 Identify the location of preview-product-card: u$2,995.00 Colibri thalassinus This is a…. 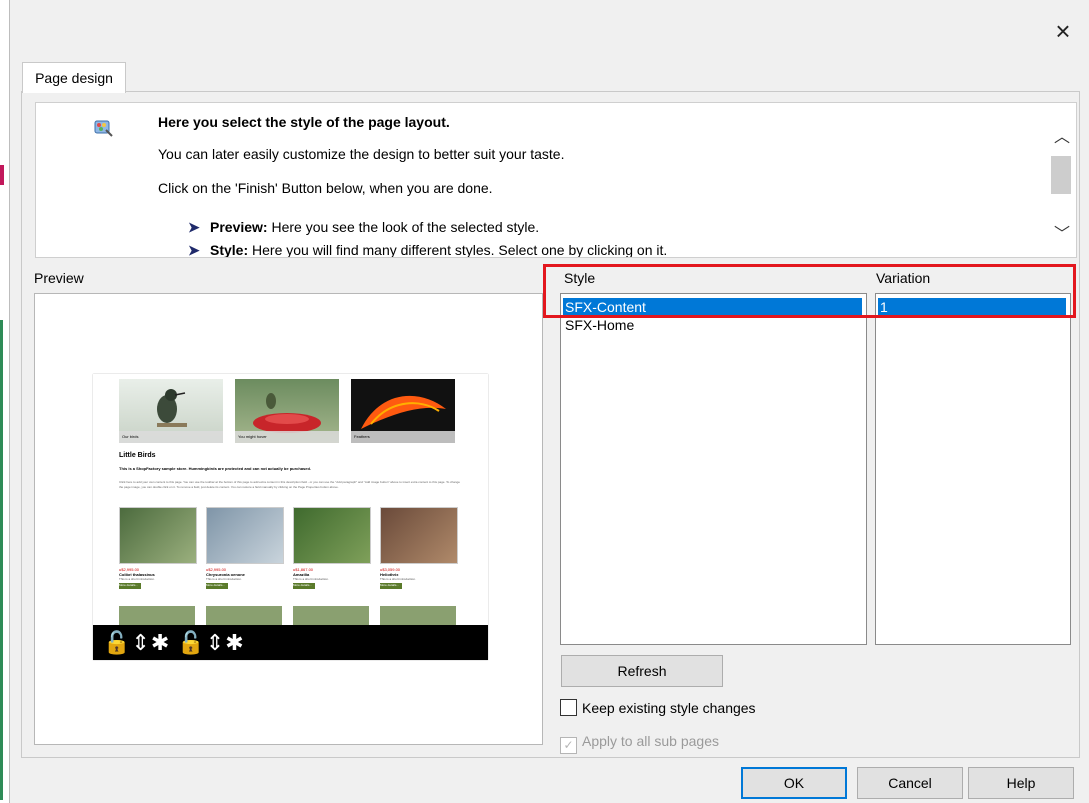
(158, 548).